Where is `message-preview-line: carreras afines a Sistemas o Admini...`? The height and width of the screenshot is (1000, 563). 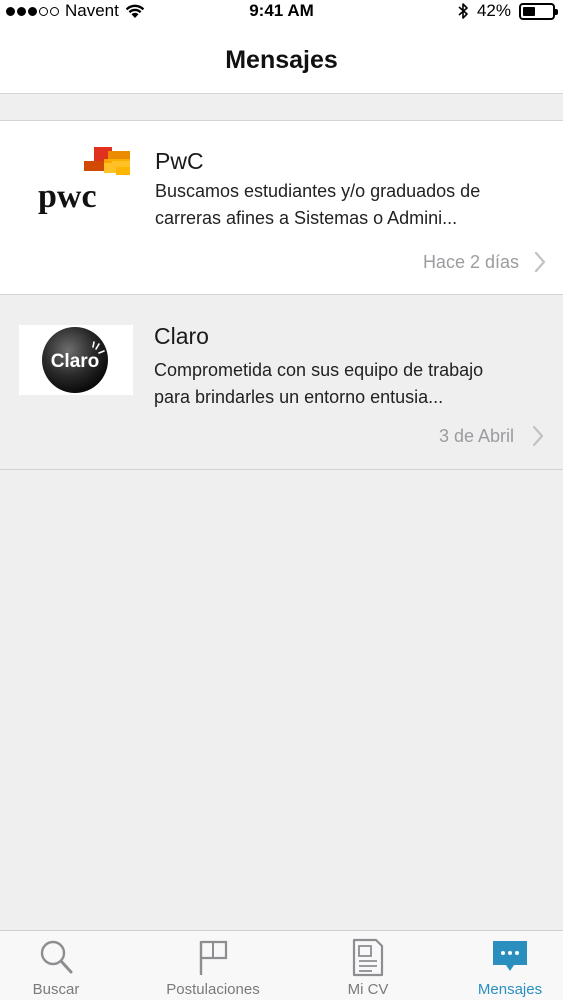 message-preview-line: carreras afines a Sistemas o Admini... is located at coordinates (306, 218).